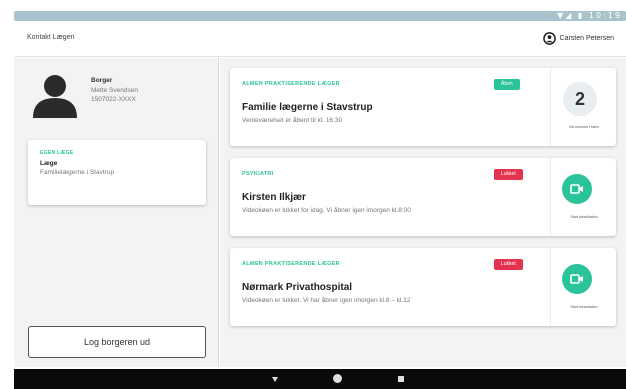 This screenshot has height=389, width=626. Describe the element at coordinates (584, 127) in the screenshot. I see `queue-caption: Din nummer i køen` at that location.